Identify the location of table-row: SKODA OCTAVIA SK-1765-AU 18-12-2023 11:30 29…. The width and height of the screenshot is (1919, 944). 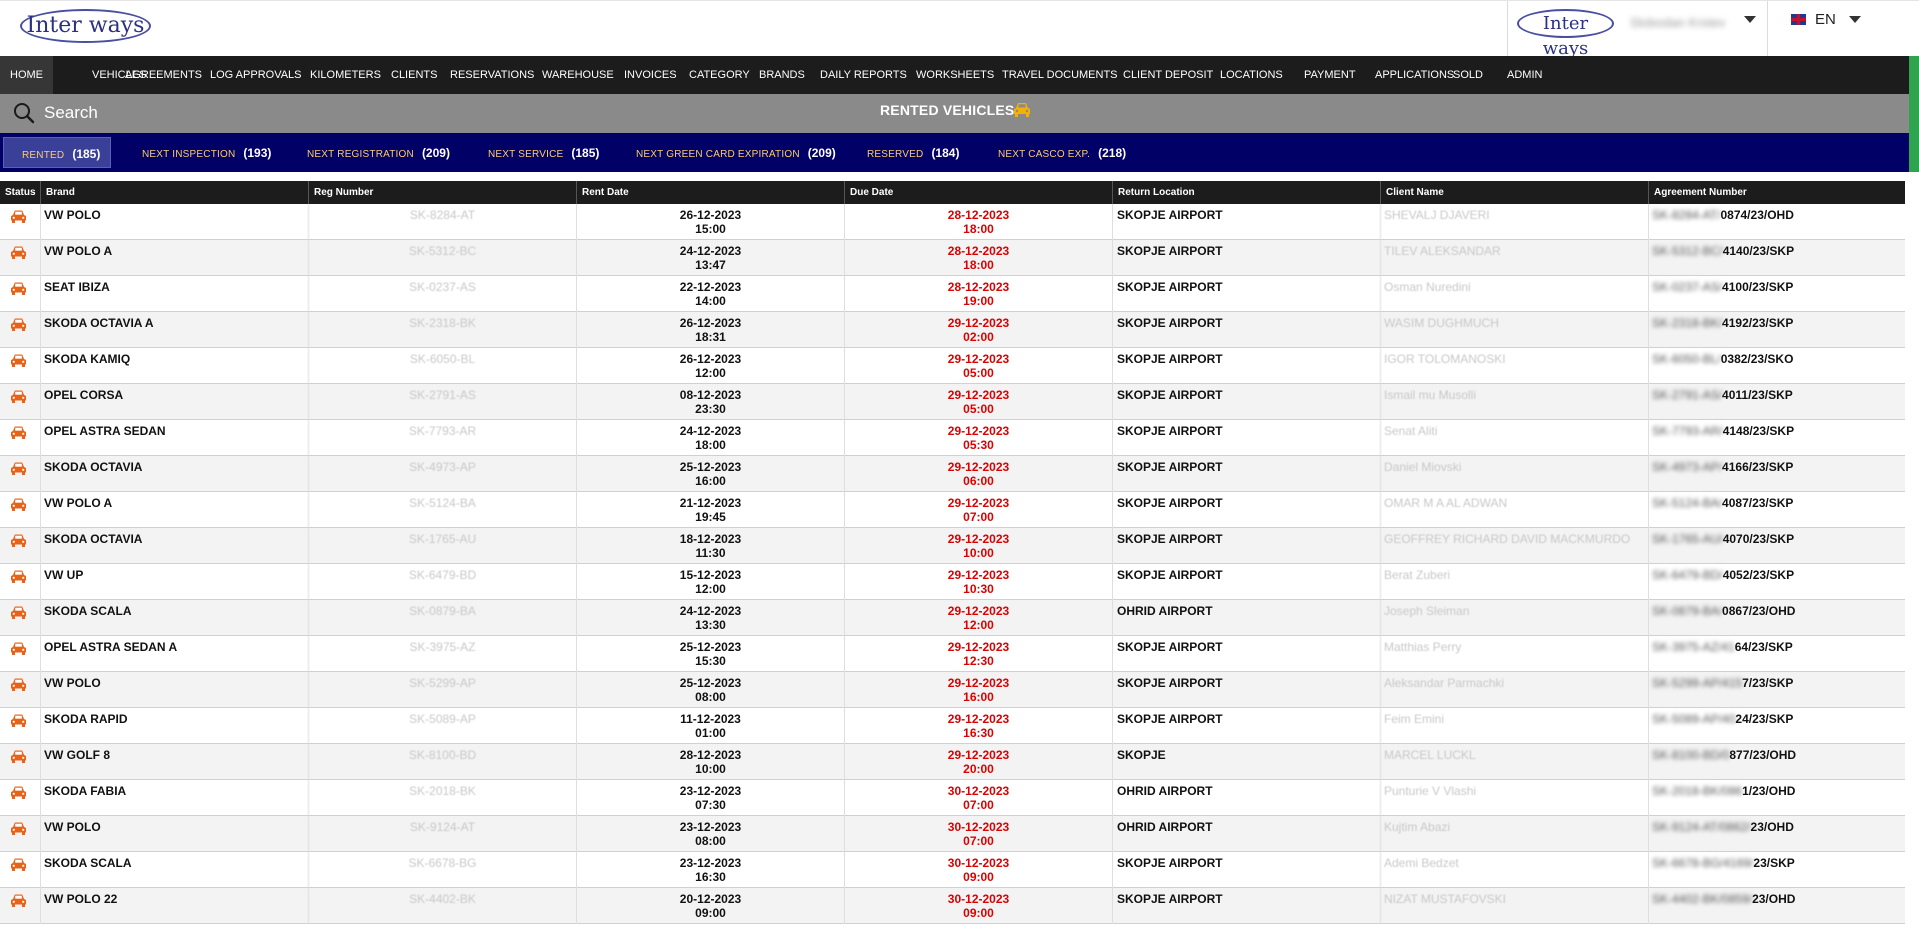
(952, 546).